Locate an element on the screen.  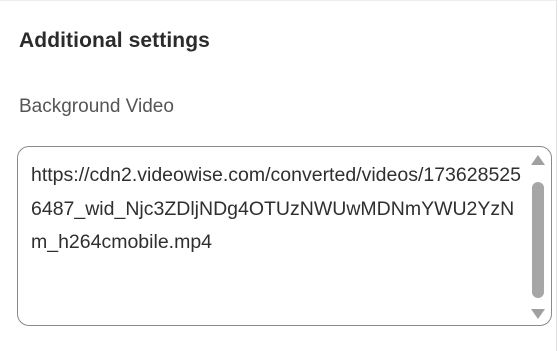
section-title: Additional settings is located at coordinates (114, 40).